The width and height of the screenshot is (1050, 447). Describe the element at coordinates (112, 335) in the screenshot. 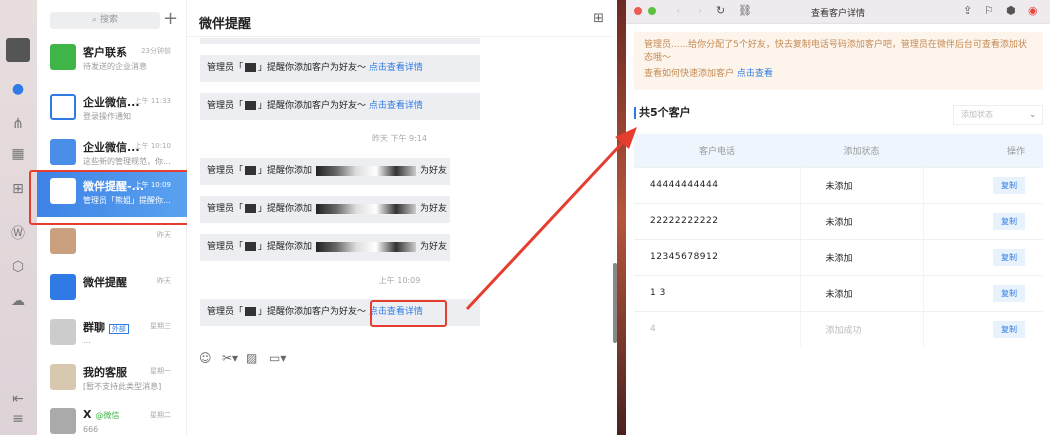

I see `conversation-item: 群聊 外部 ... 星期三` at that location.